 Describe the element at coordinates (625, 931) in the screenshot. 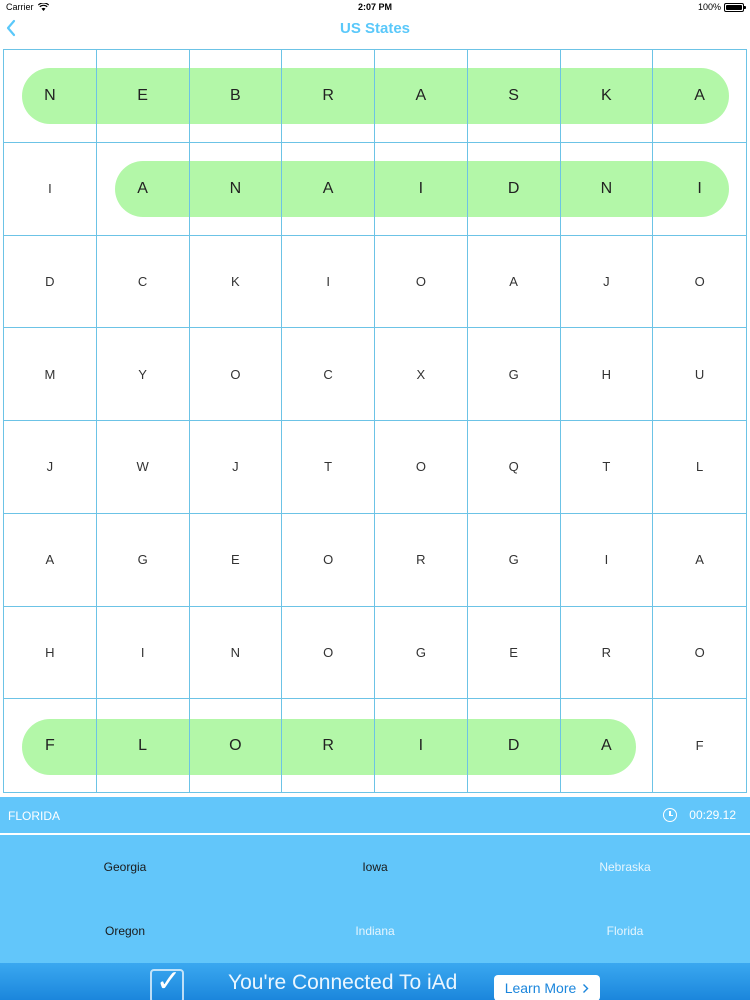

I see `word-item-florida: Florida` at that location.